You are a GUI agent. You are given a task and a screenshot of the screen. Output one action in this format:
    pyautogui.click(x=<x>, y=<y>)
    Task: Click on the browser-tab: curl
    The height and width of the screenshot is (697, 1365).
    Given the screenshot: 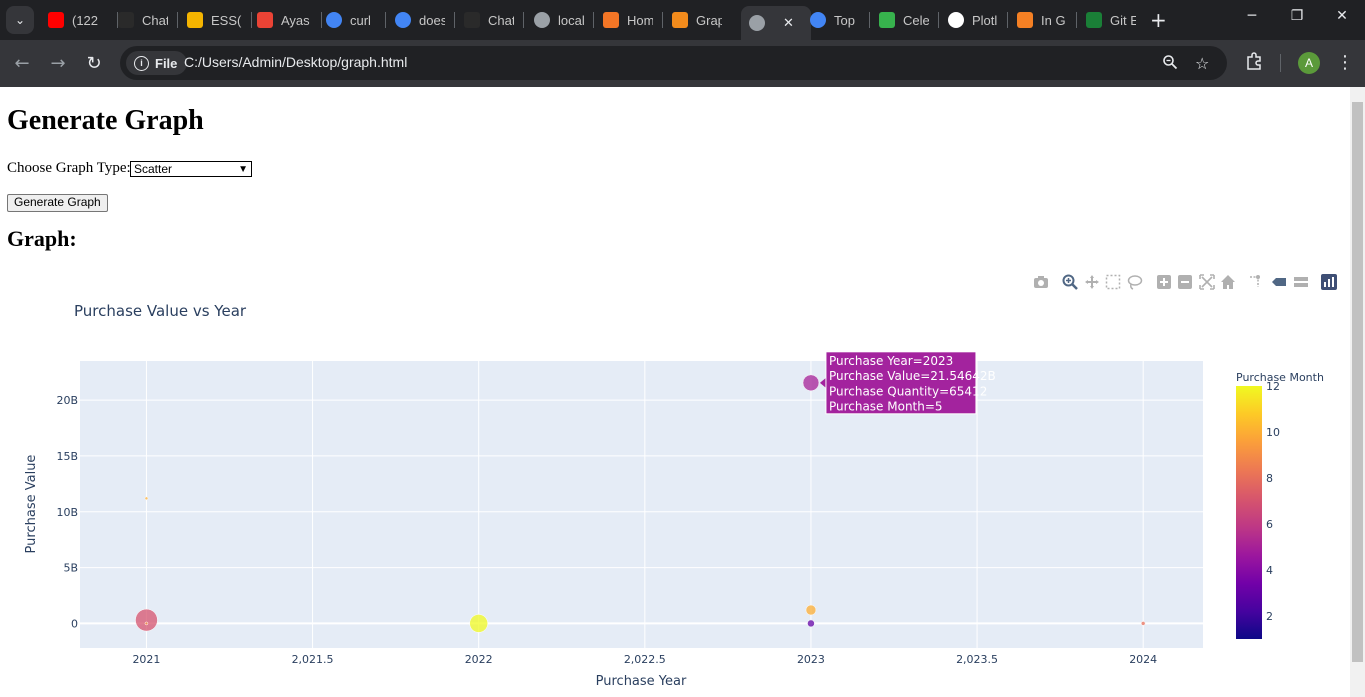 What is the action you would take?
    pyautogui.click(x=351, y=20)
    